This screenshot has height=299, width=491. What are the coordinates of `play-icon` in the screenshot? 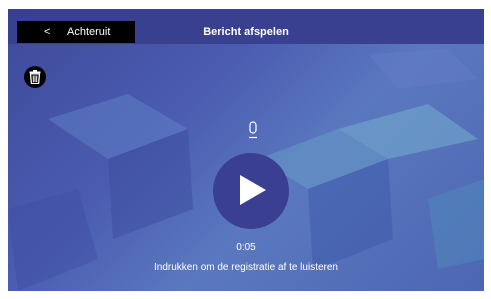 It's located at (253, 190).